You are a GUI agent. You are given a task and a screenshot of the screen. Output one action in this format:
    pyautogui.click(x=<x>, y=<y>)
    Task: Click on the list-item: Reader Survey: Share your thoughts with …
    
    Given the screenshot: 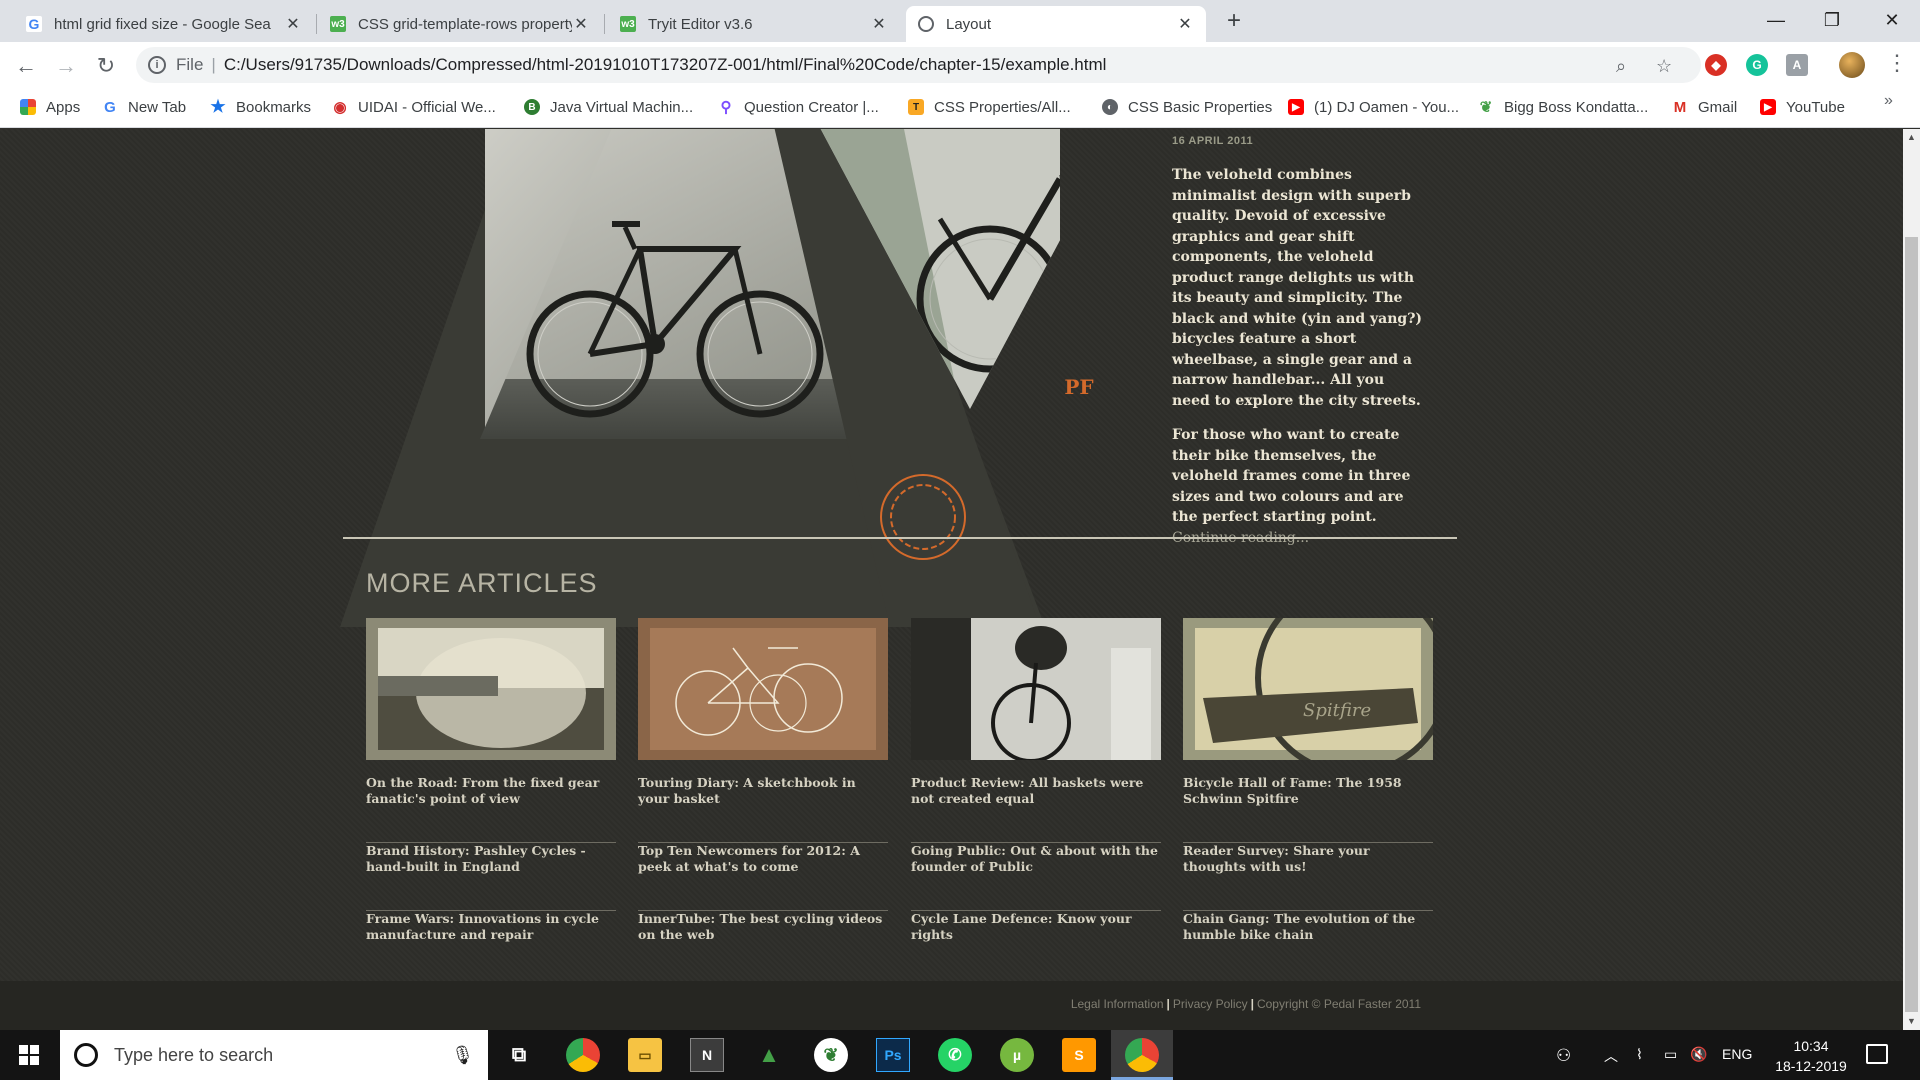 What is the action you would take?
    pyautogui.click(x=1308, y=877)
    